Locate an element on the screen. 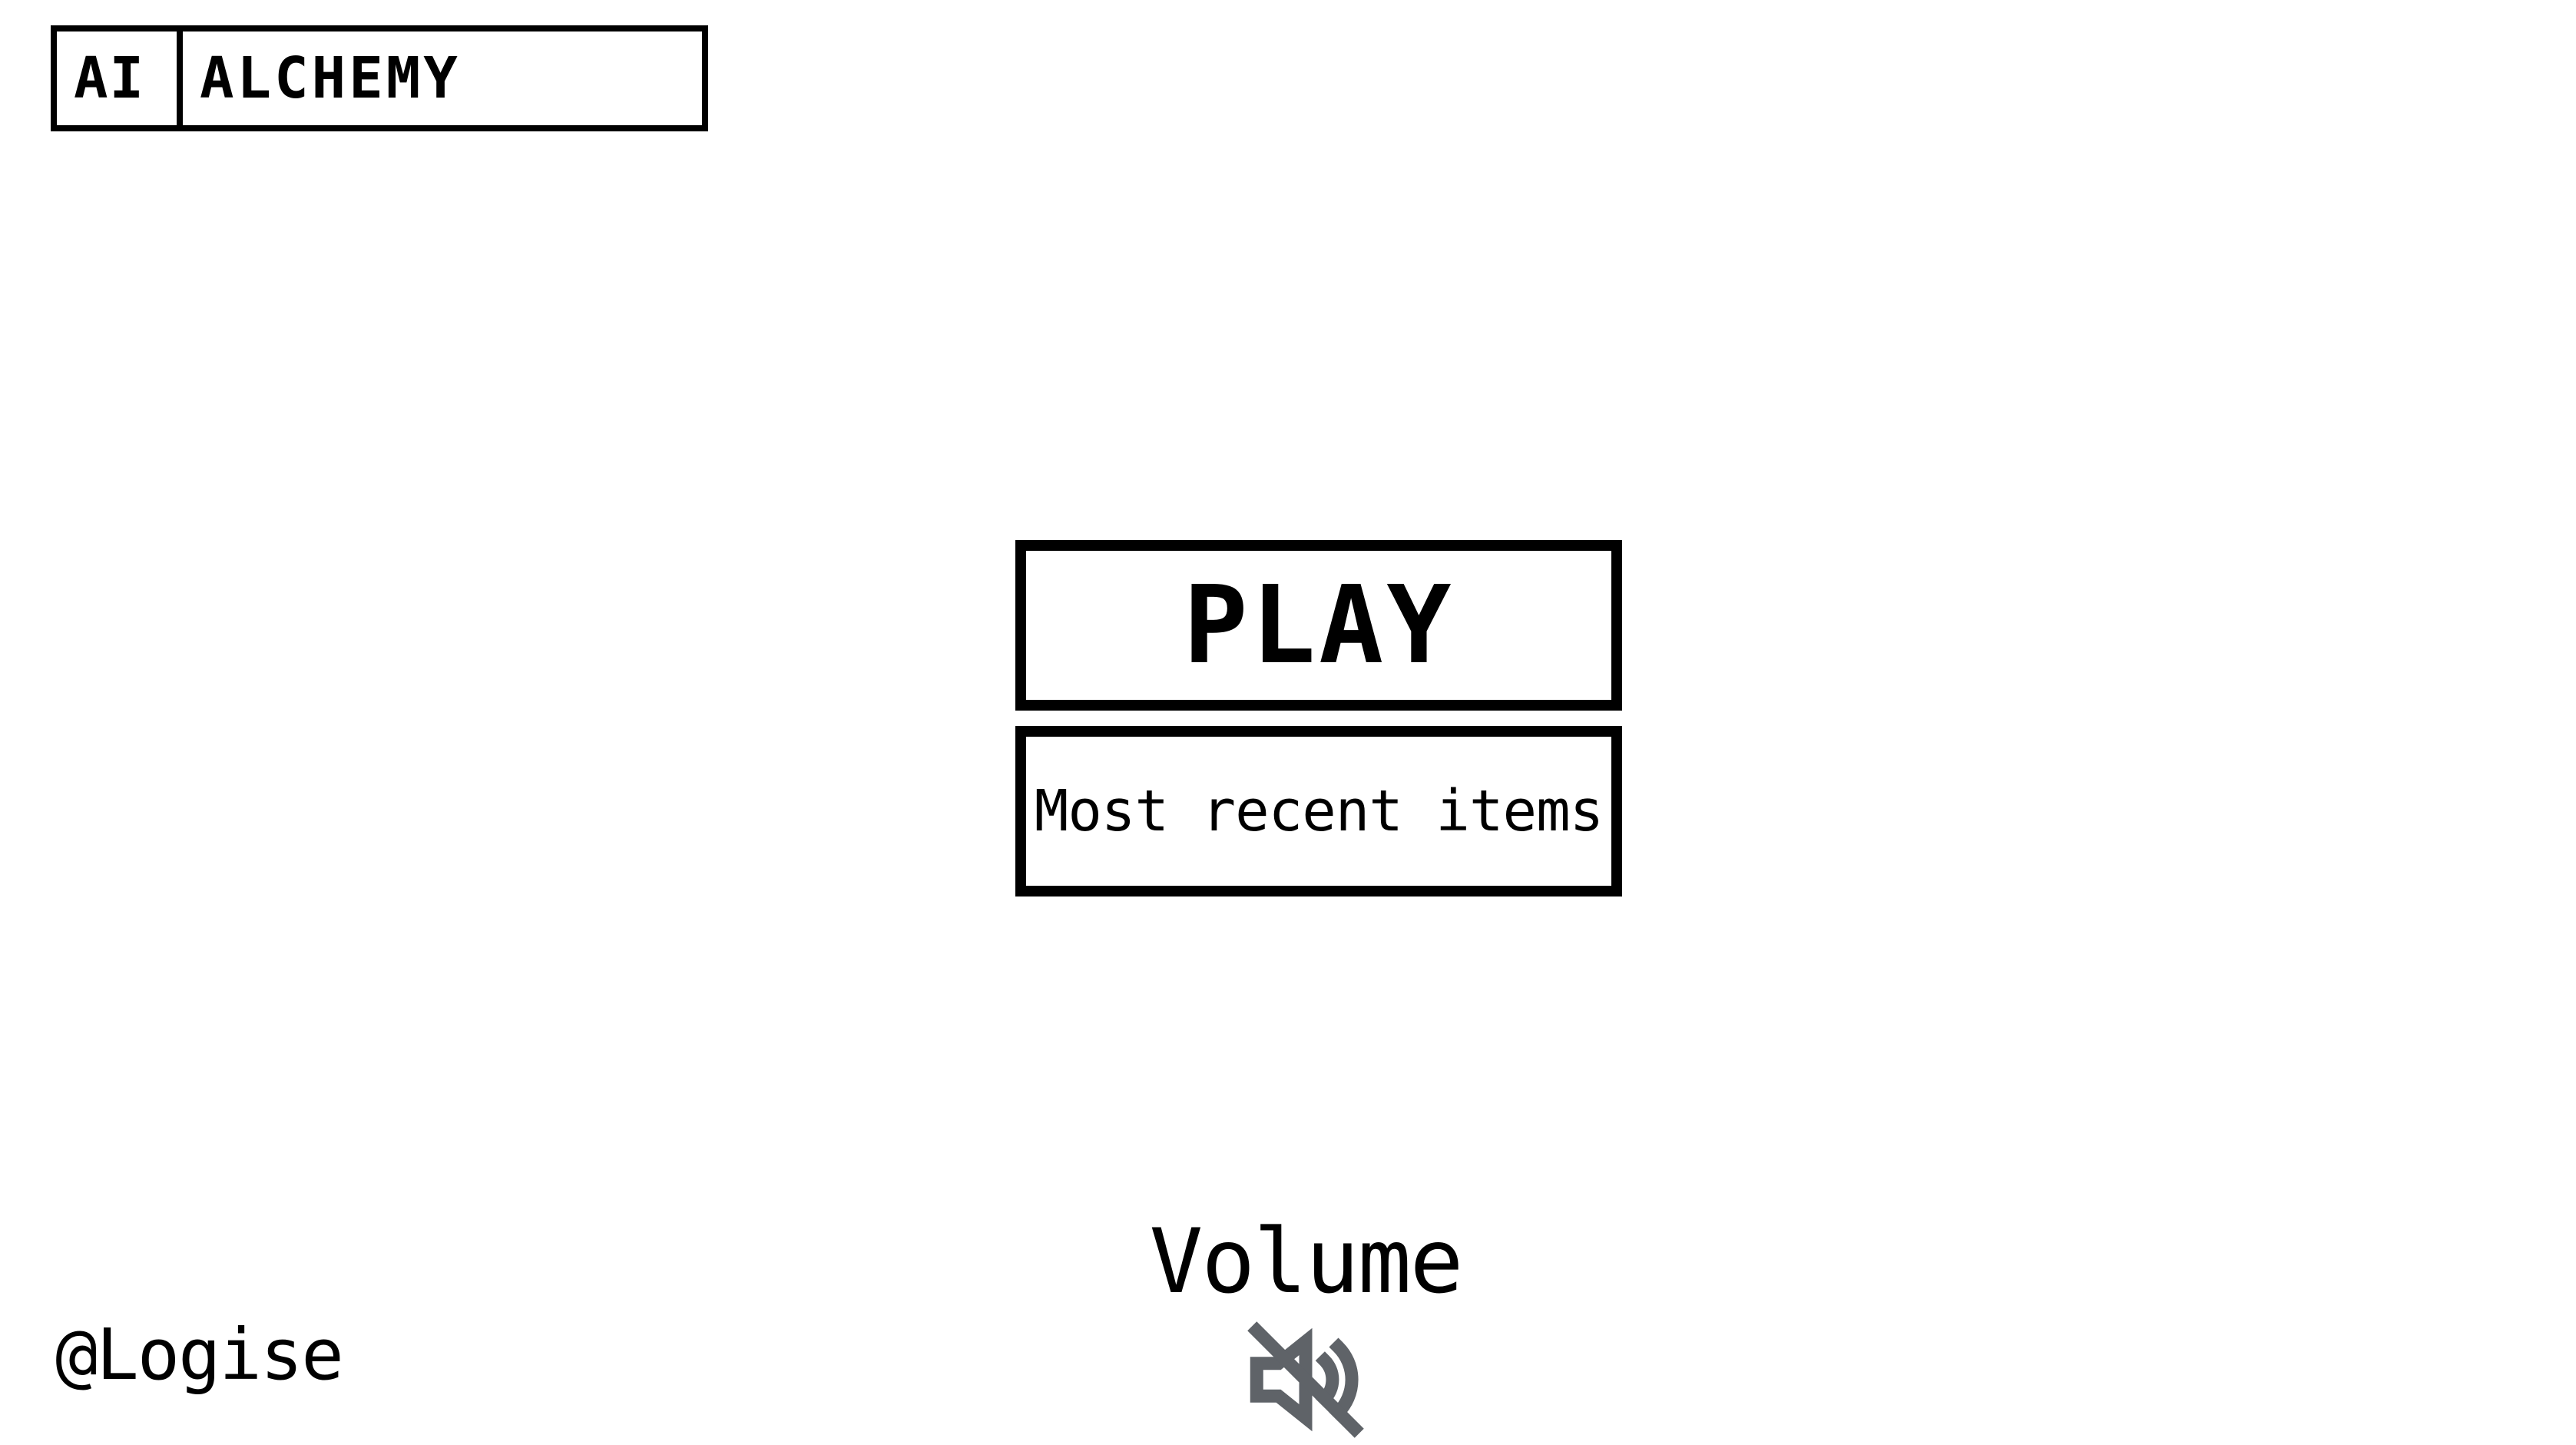  most-recent-items-button: Most recent items is located at coordinates (1319, 811).